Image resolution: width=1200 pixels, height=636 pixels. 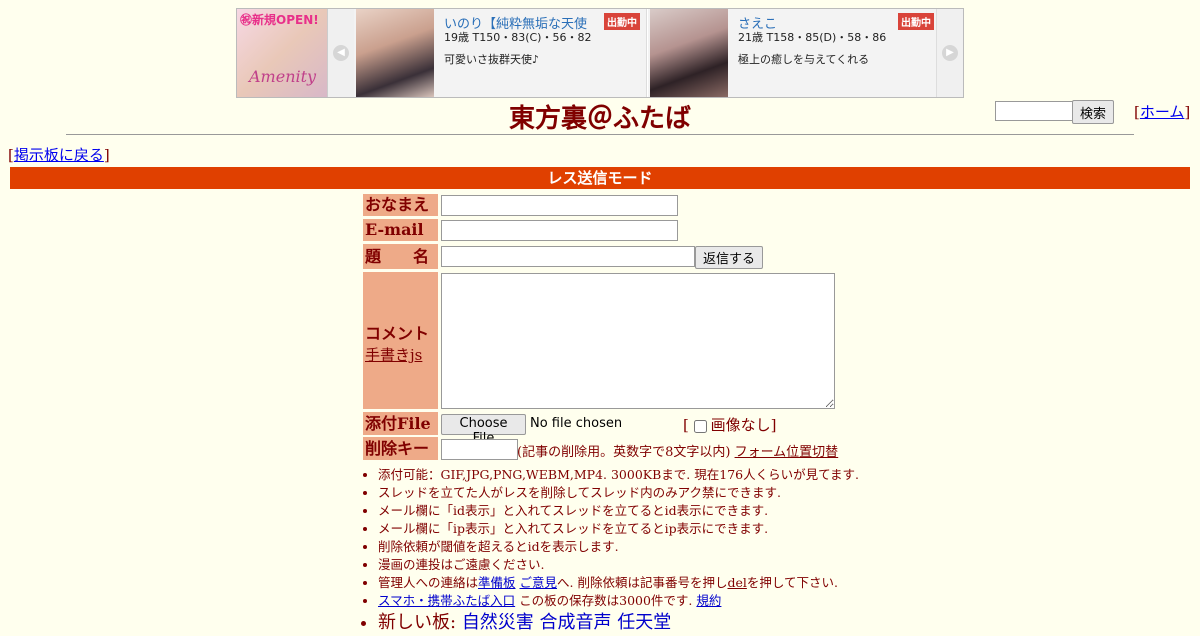 I want to click on subject-label: 題 名, so click(x=400, y=256).